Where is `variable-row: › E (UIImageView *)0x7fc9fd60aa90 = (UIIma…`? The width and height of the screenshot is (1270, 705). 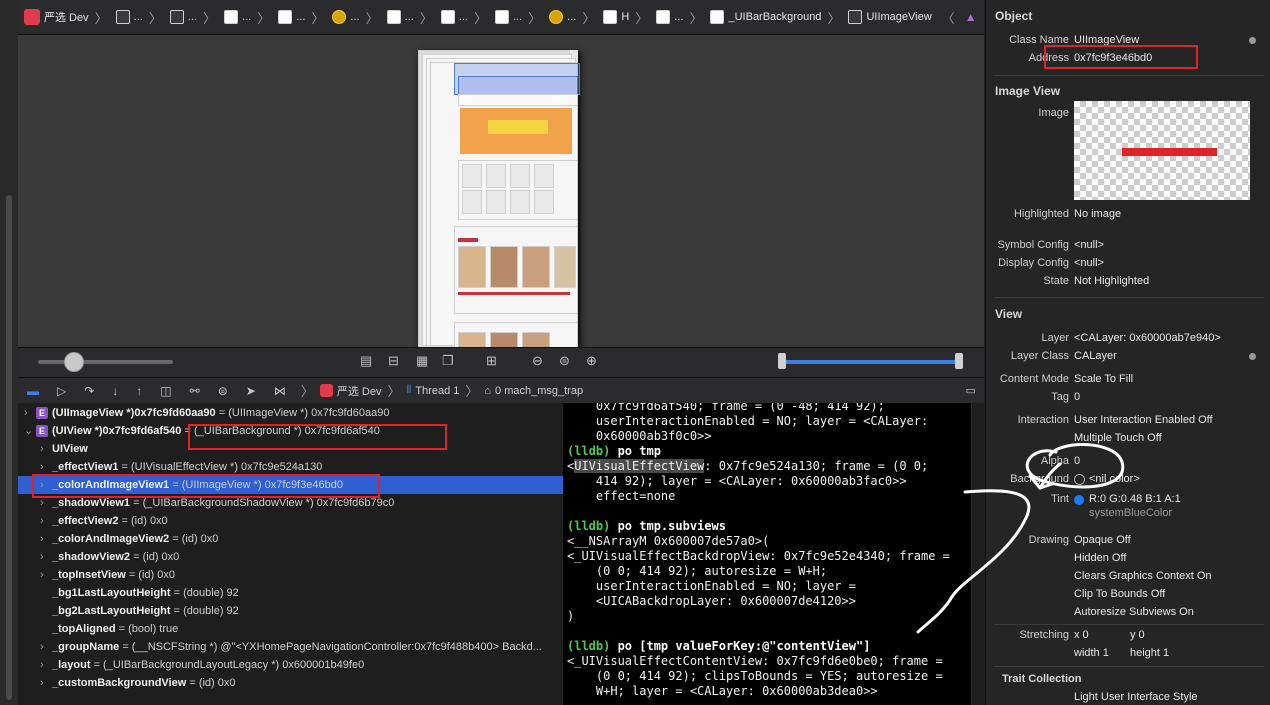
variable-row: › E (UIImageView *)0x7fc9fd60aa90 = (UIIma… is located at coordinates (290, 413).